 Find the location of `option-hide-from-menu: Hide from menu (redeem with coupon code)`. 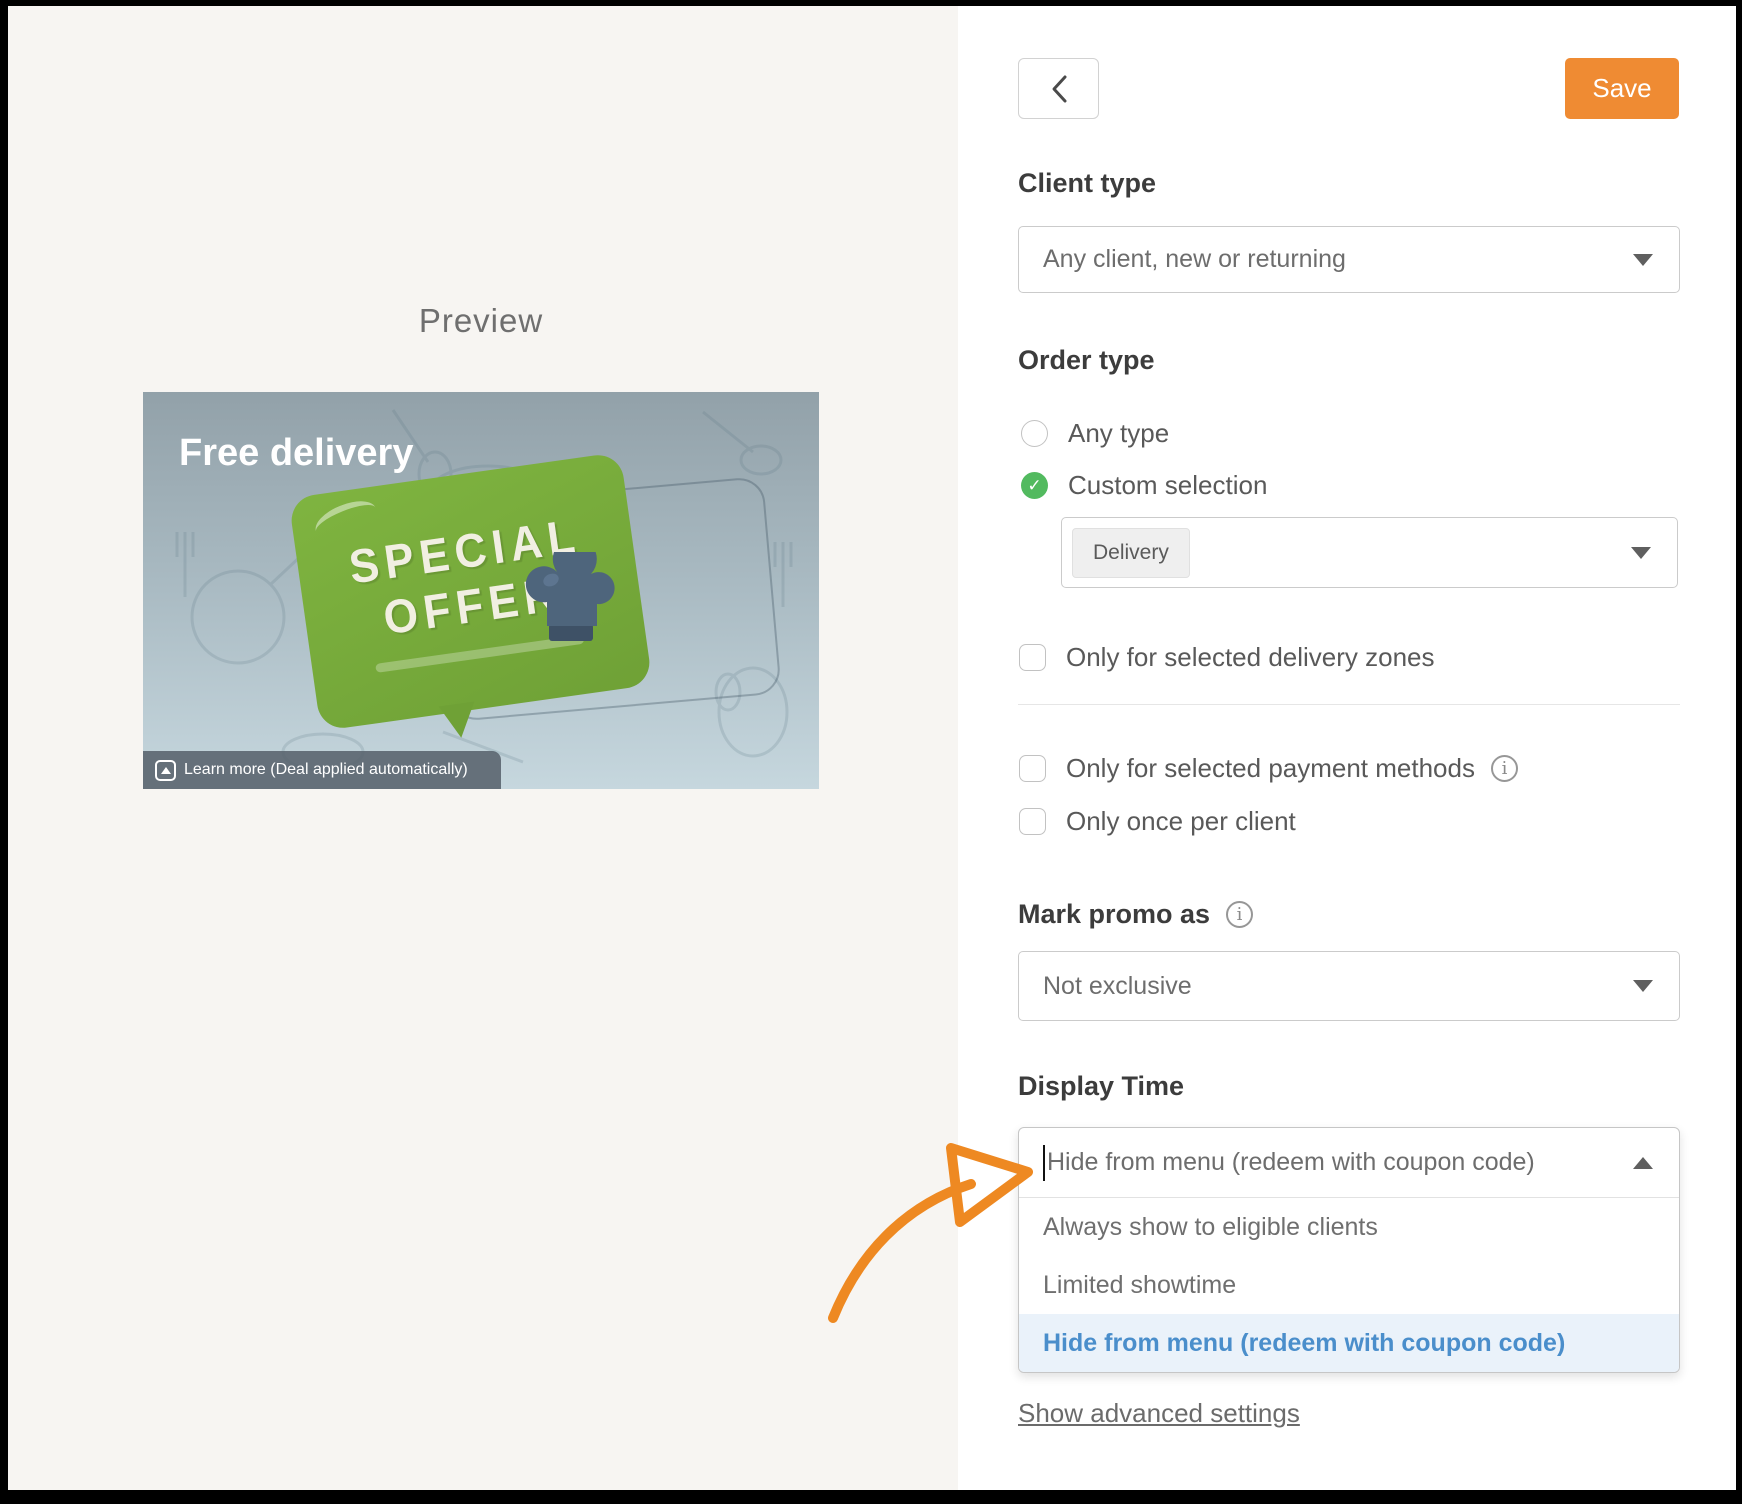

option-hide-from-menu: Hide from menu (redeem with coupon code) is located at coordinates (1349, 1343).